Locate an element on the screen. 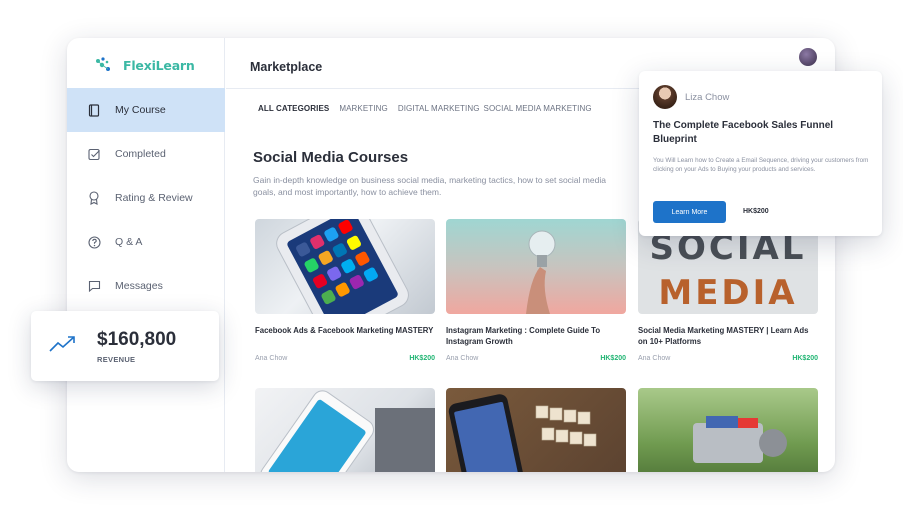 The image size is (903, 513). sidebar-item-my-course: My Course is located at coordinates (146, 110).